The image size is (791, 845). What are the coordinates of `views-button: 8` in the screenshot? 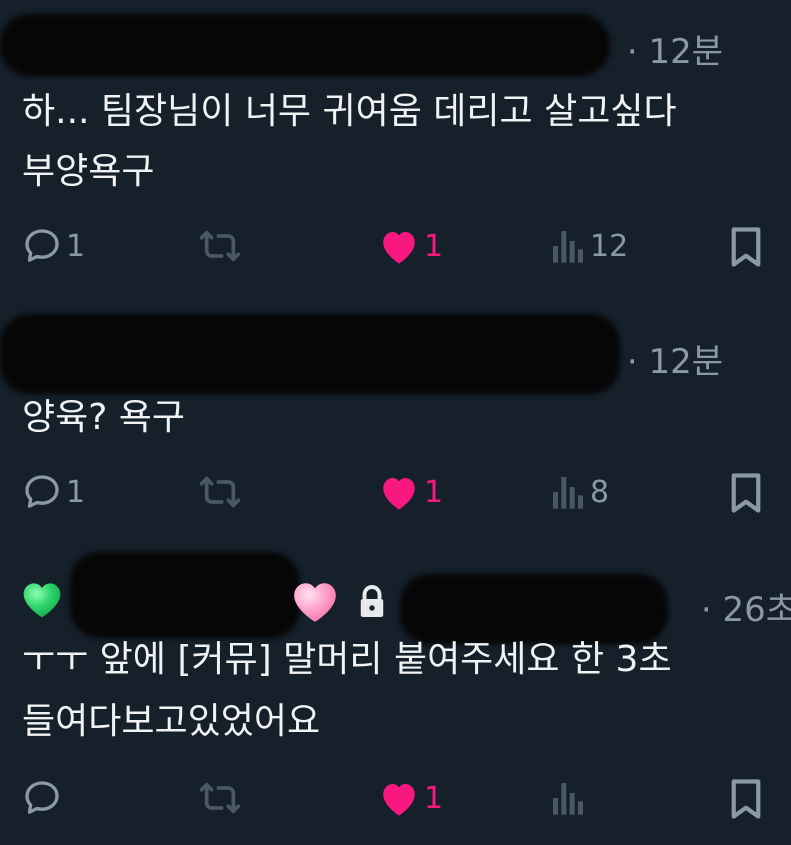 It's located at (579, 492).